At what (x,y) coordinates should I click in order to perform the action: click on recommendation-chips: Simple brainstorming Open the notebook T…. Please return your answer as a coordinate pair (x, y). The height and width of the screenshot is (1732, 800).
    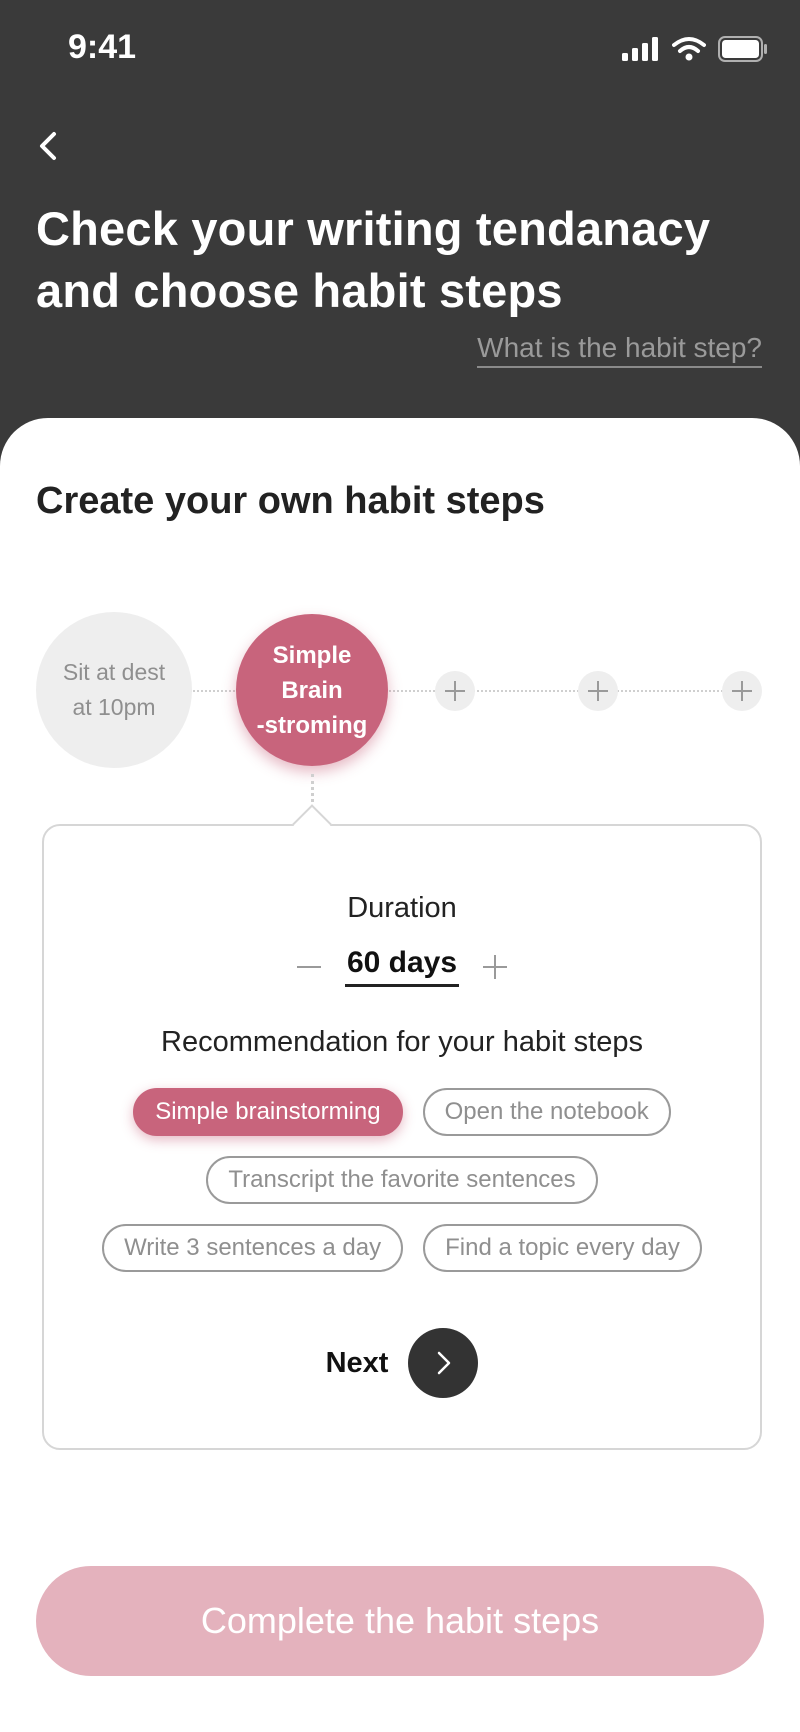
    Looking at the image, I should click on (402, 1190).